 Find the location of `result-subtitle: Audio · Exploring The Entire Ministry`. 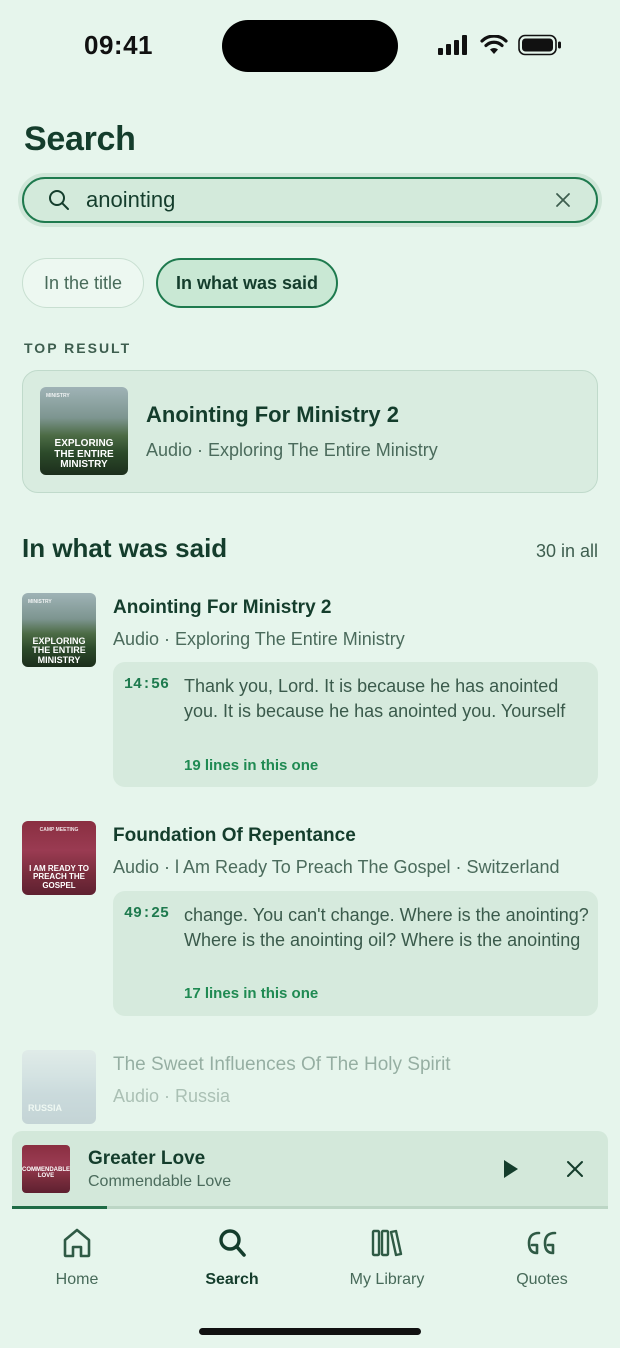

result-subtitle: Audio · Exploring The Entire Ministry is located at coordinates (259, 639).